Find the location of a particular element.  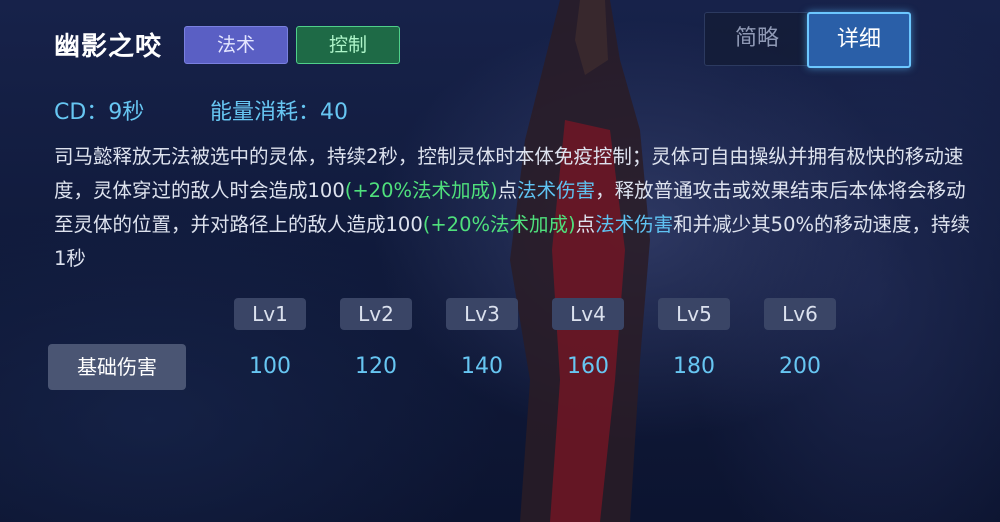

skill-name: 幽影之咬 is located at coordinates (108, 47).